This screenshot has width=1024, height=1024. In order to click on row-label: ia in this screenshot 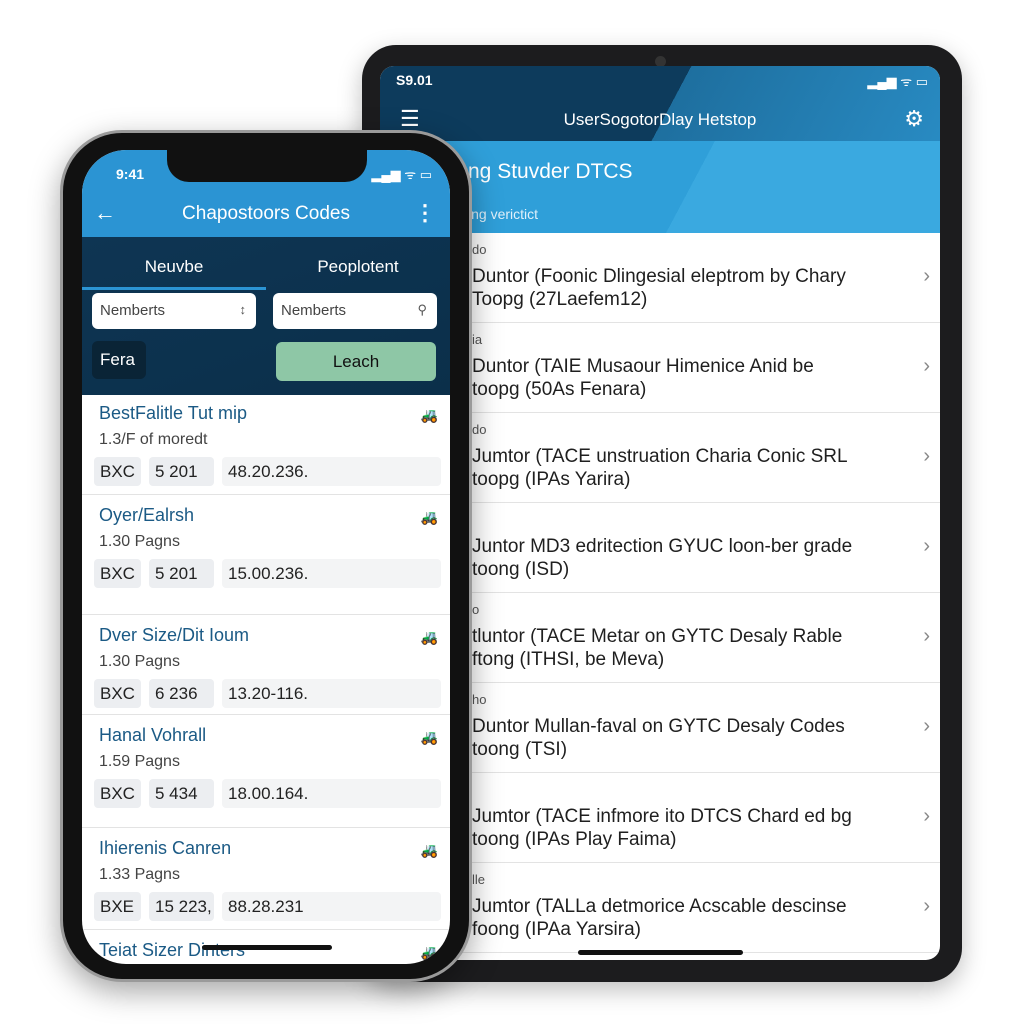, I will do `click(477, 339)`.